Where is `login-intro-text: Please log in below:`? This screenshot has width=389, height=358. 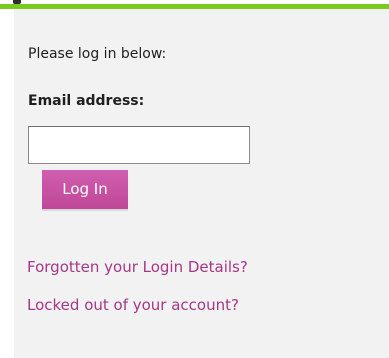 login-intro-text: Please log in below: is located at coordinates (97, 54).